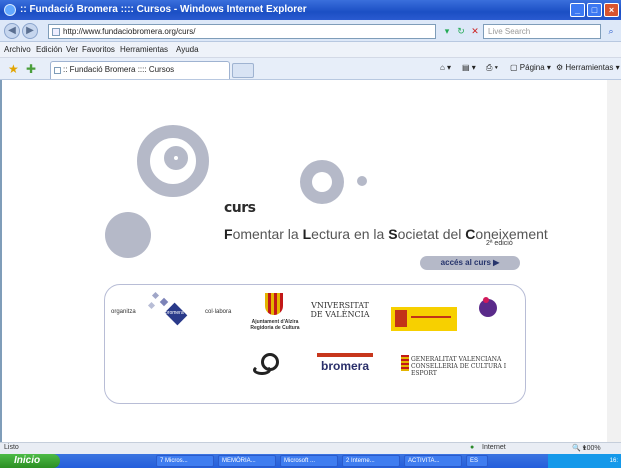  I want to click on url-text: http://www.fundaciobromera.org/curs/, so click(129, 31).